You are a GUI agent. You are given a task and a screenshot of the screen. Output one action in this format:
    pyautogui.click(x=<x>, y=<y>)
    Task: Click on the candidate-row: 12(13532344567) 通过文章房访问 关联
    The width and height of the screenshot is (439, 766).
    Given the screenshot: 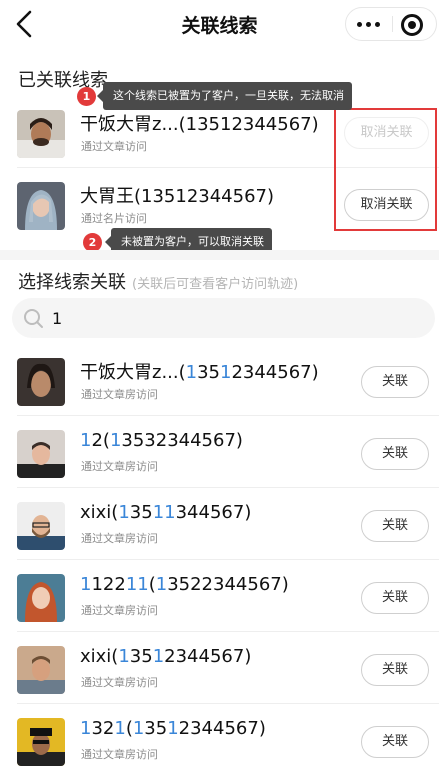 What is the action you would take?
    pyautogui.click(x=219, y=453)
    